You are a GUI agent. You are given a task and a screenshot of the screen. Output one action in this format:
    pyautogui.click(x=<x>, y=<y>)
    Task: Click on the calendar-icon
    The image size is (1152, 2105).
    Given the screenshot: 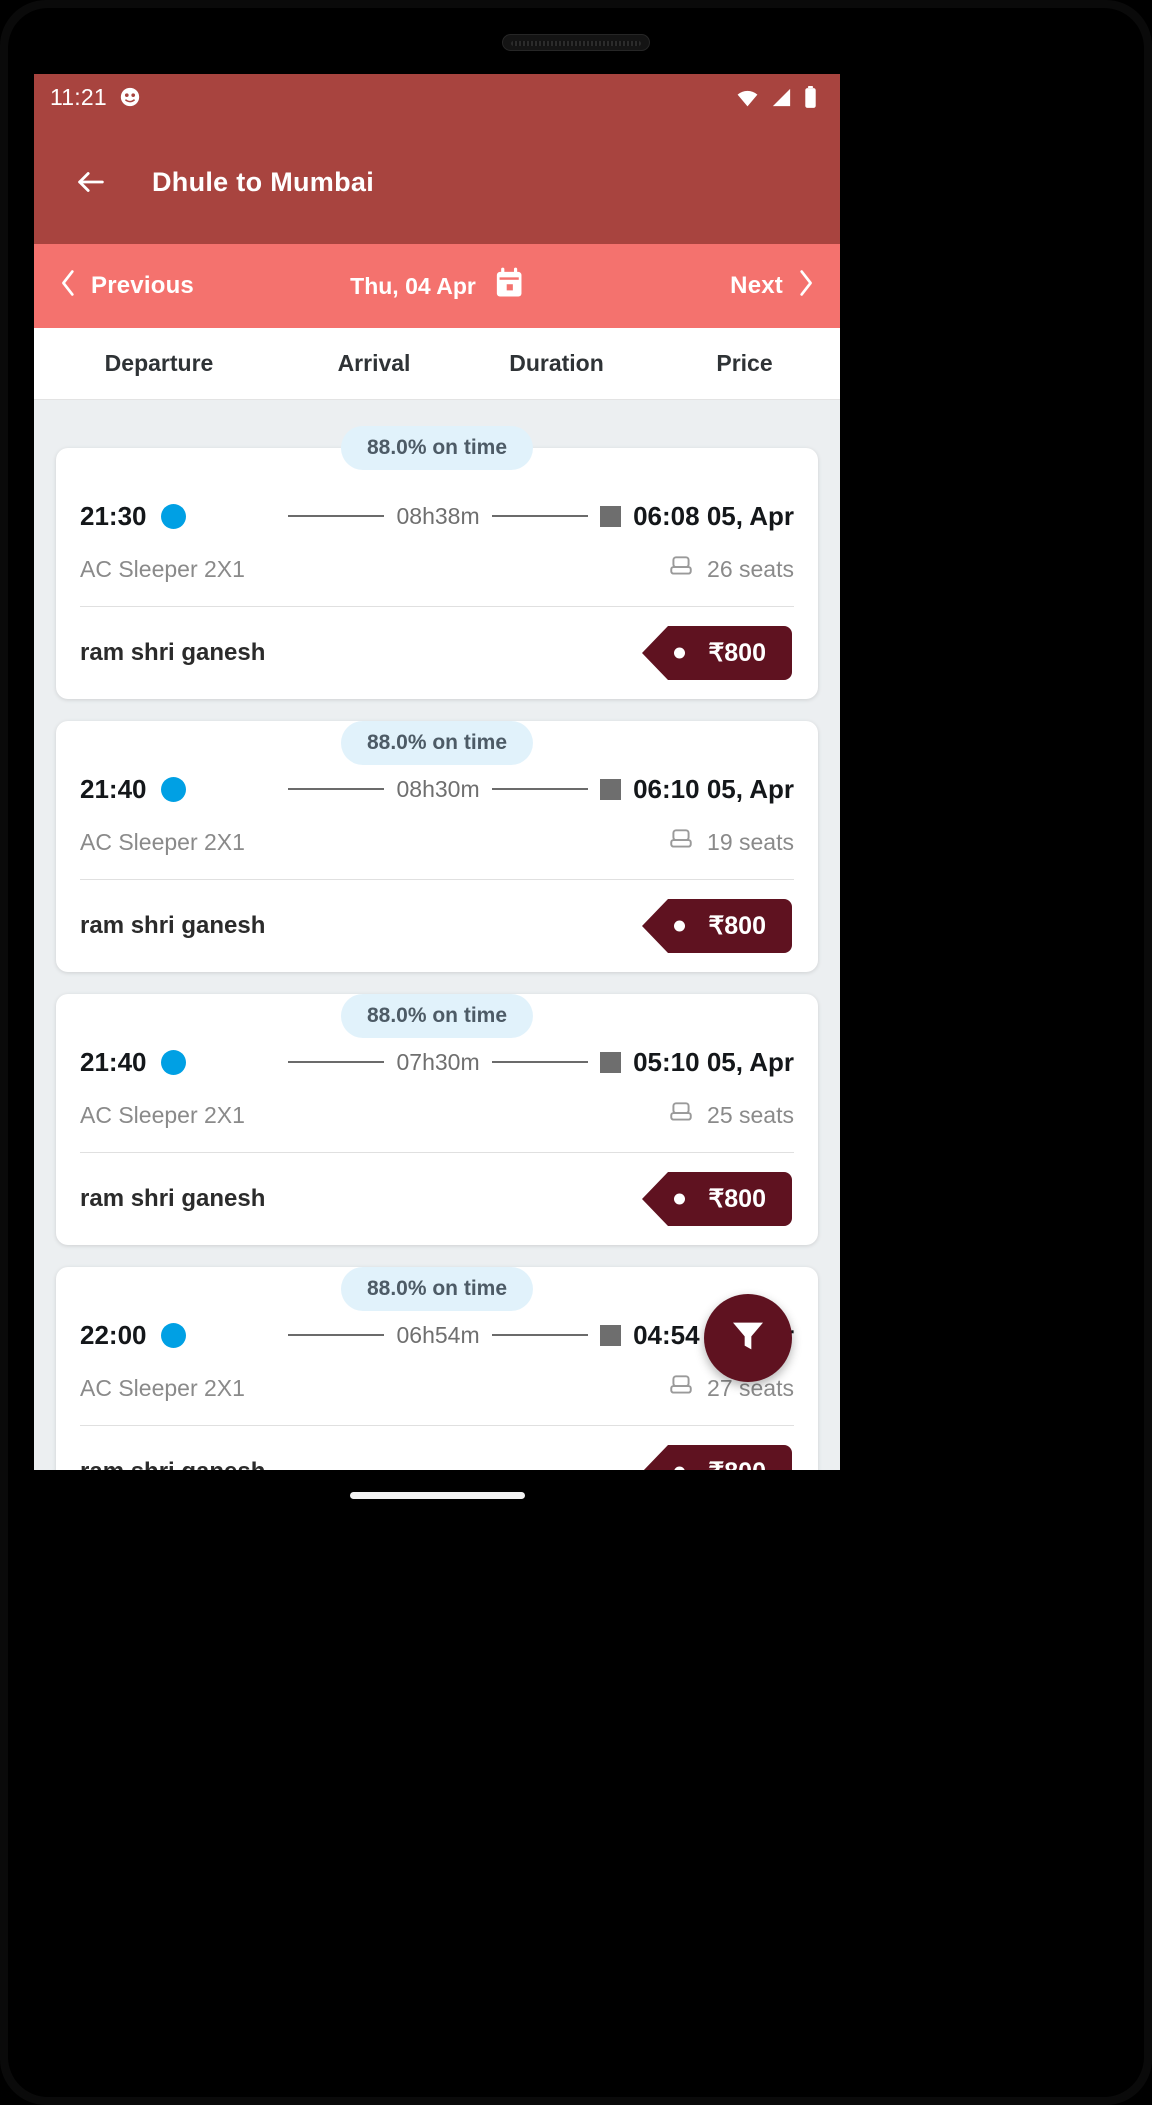 What is the action you would take?
    pyautogui.click(x=509, y=286)
    